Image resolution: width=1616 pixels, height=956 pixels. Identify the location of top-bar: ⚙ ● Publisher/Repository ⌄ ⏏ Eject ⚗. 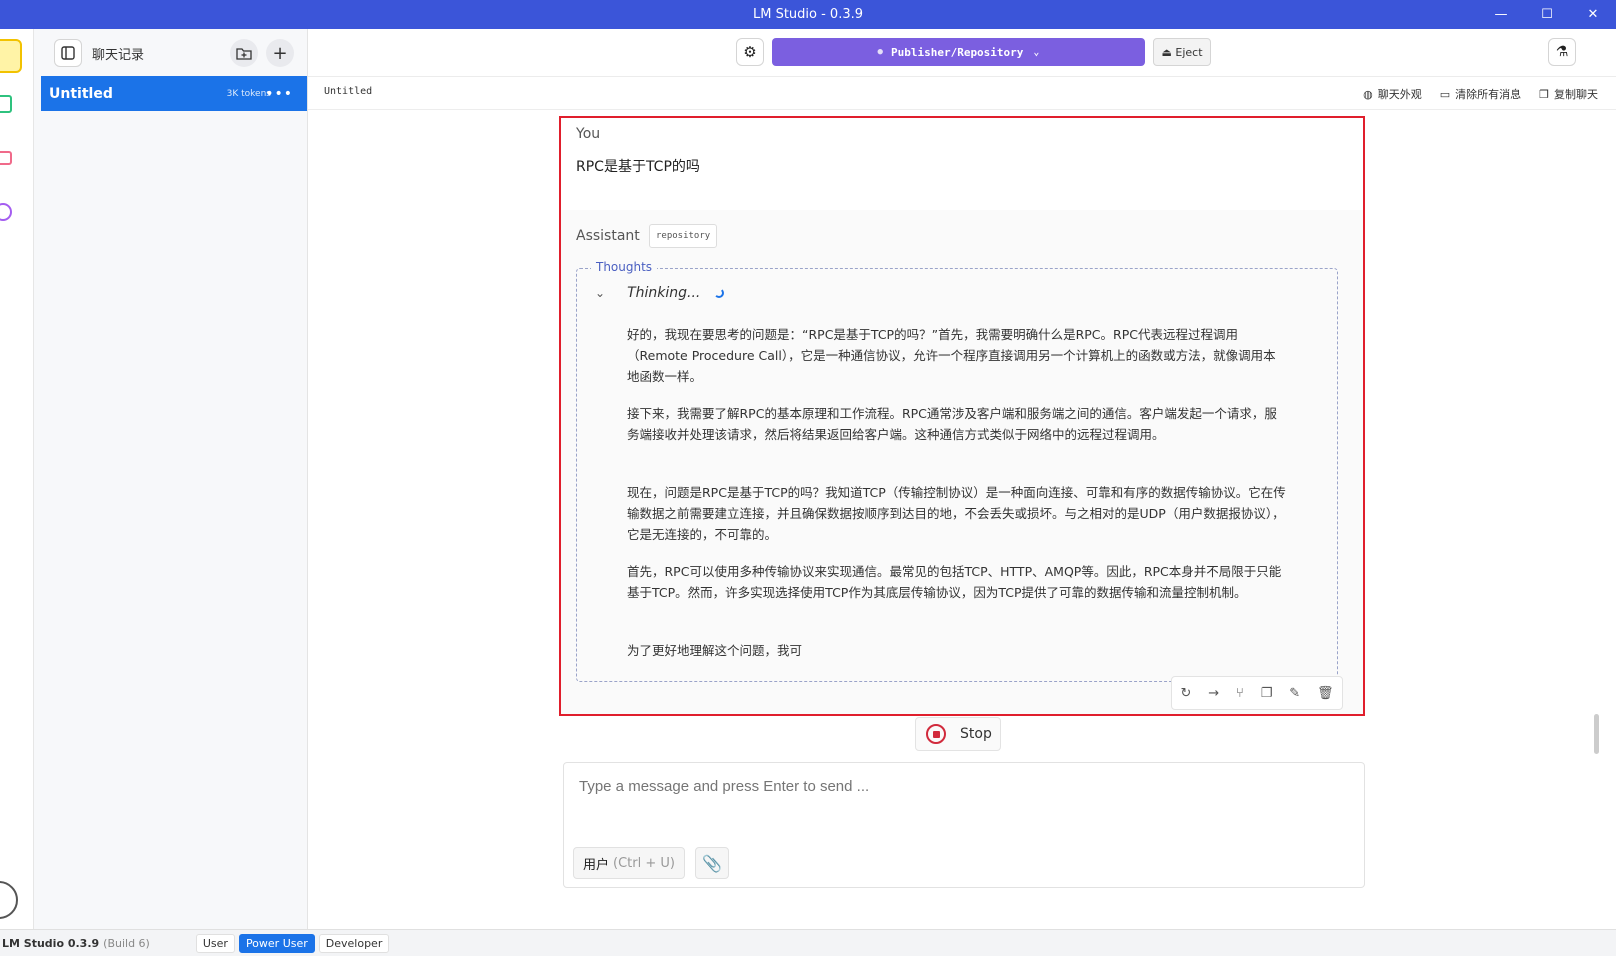
(962, 53).